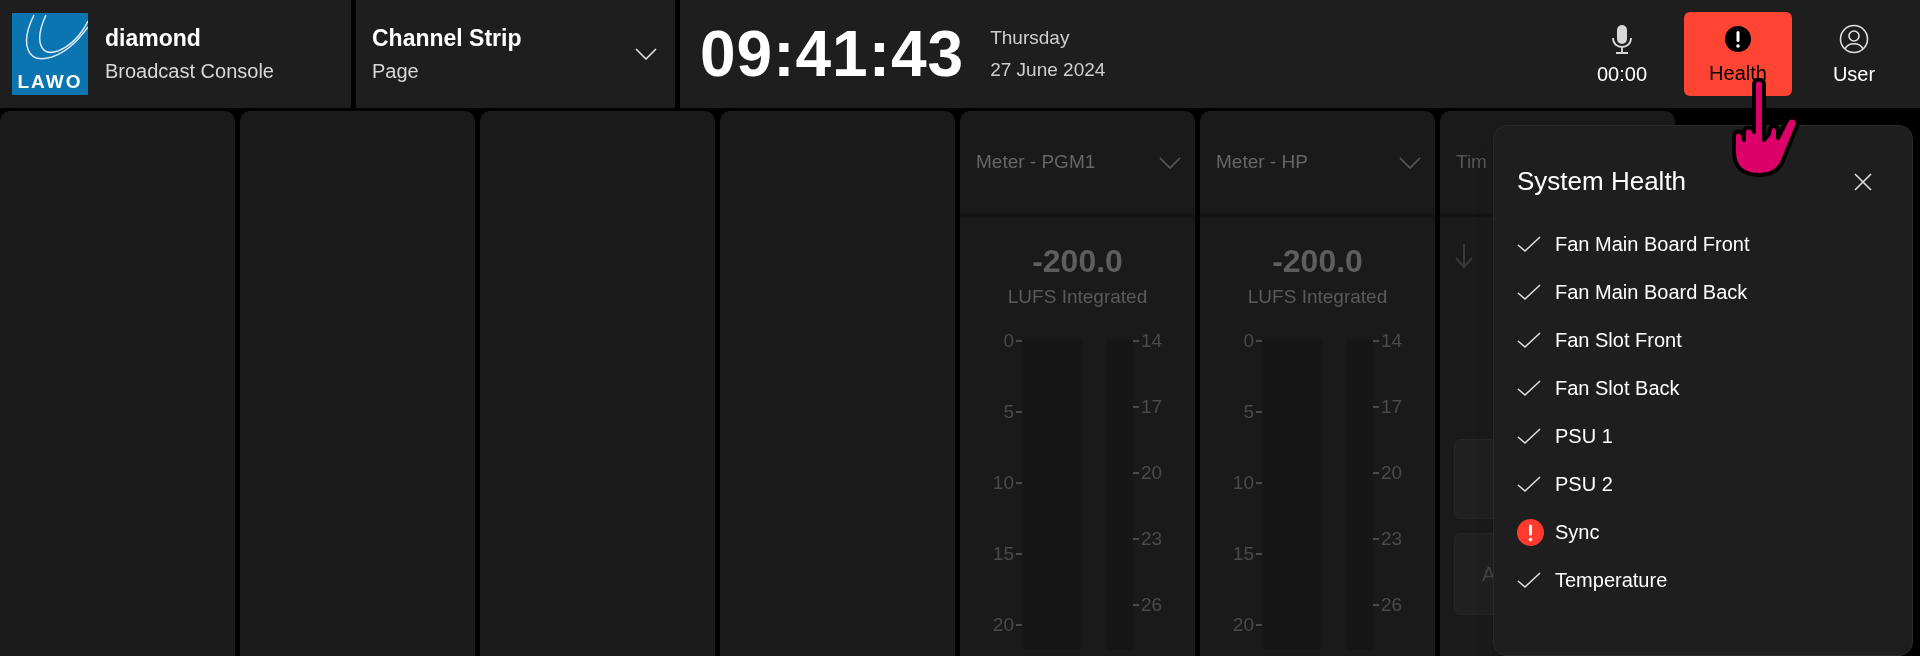 The width and height of the screenshot is (1920, 656). Describe the element at coordinates (447, 38) in the screenshot. I see `page-title: Channel Strip` at that location.